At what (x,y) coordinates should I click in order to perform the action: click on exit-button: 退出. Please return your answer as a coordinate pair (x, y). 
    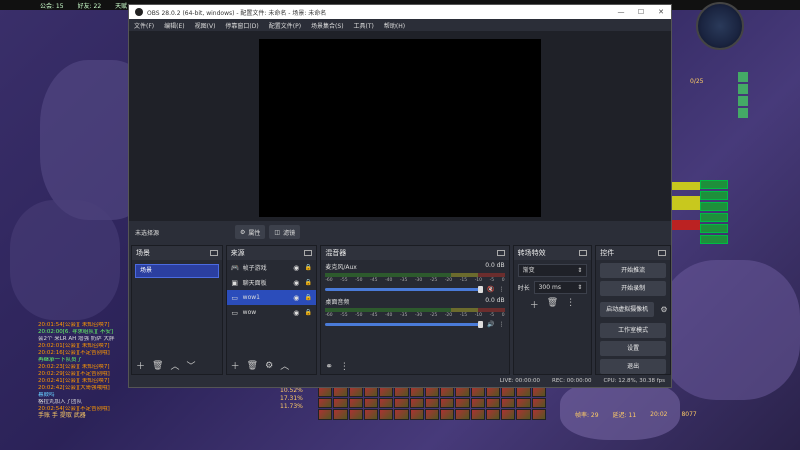
    Looking at the image, I should click on (633, 366).